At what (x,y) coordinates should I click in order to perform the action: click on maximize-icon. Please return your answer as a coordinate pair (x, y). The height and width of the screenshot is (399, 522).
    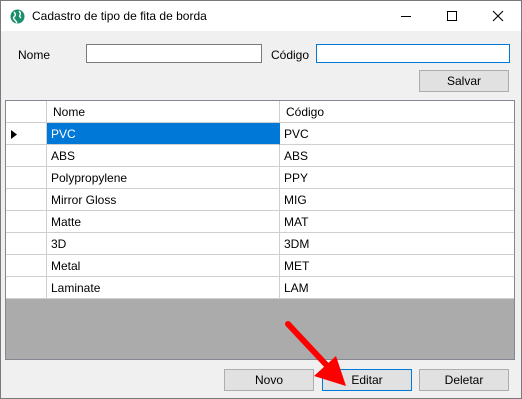
    Looking at the image, I should click on (452, 16).